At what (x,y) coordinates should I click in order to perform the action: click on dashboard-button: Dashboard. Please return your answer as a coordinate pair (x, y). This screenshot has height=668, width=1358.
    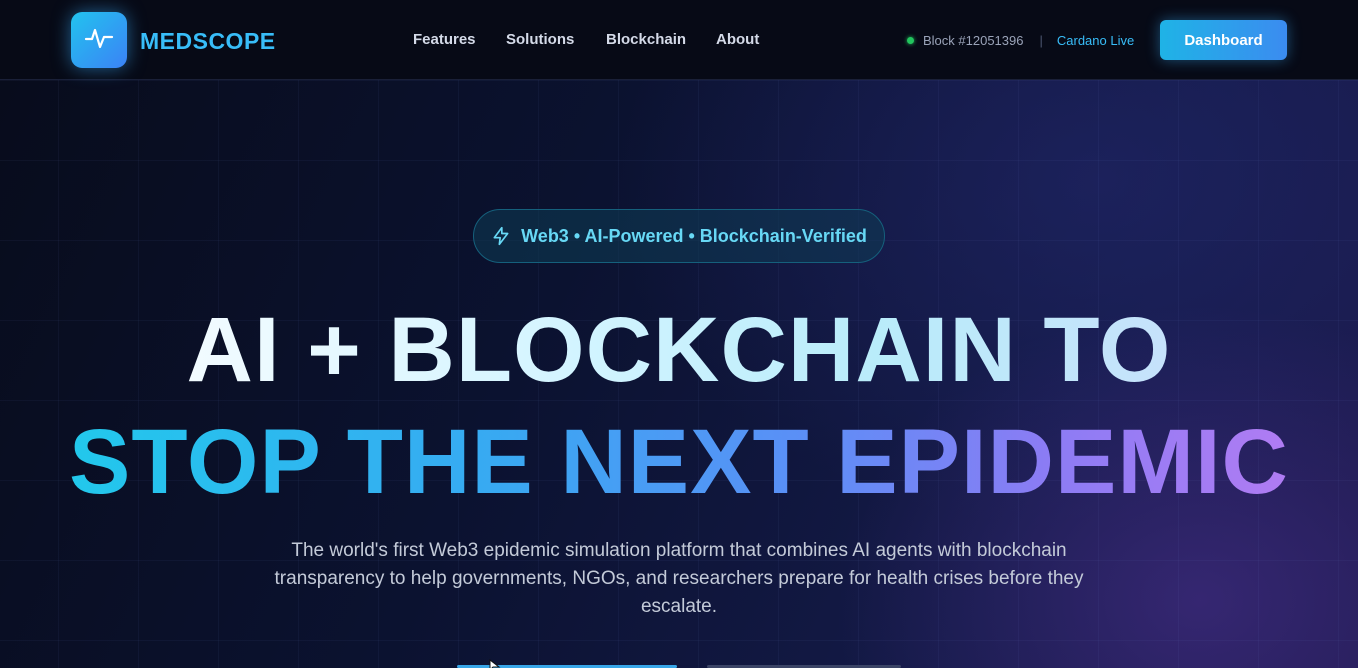
    Looking at the image, I should click on (1223, 40).